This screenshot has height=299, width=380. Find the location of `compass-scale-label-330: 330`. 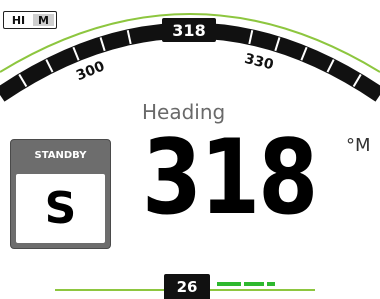

compass-scale-label-330: 330 is located at coordinates (259, 62).